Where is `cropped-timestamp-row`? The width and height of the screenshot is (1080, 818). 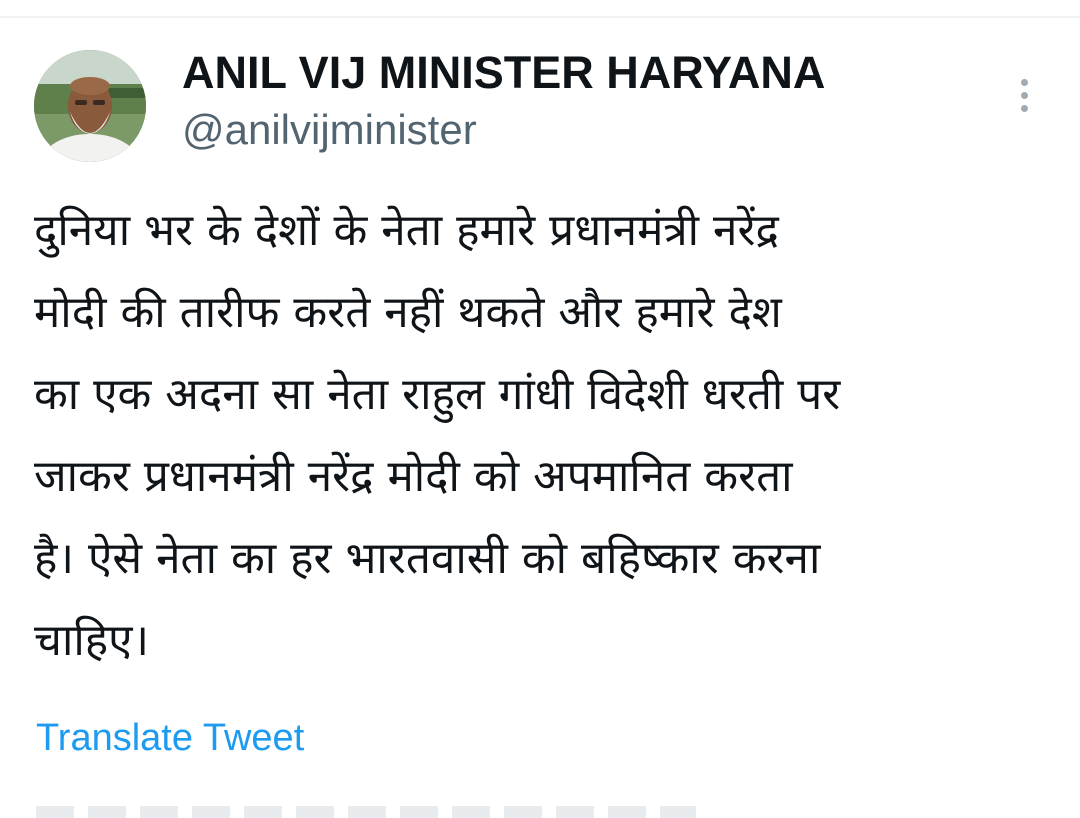 cropped-timestamp-row is located at coordinates (366, 812).